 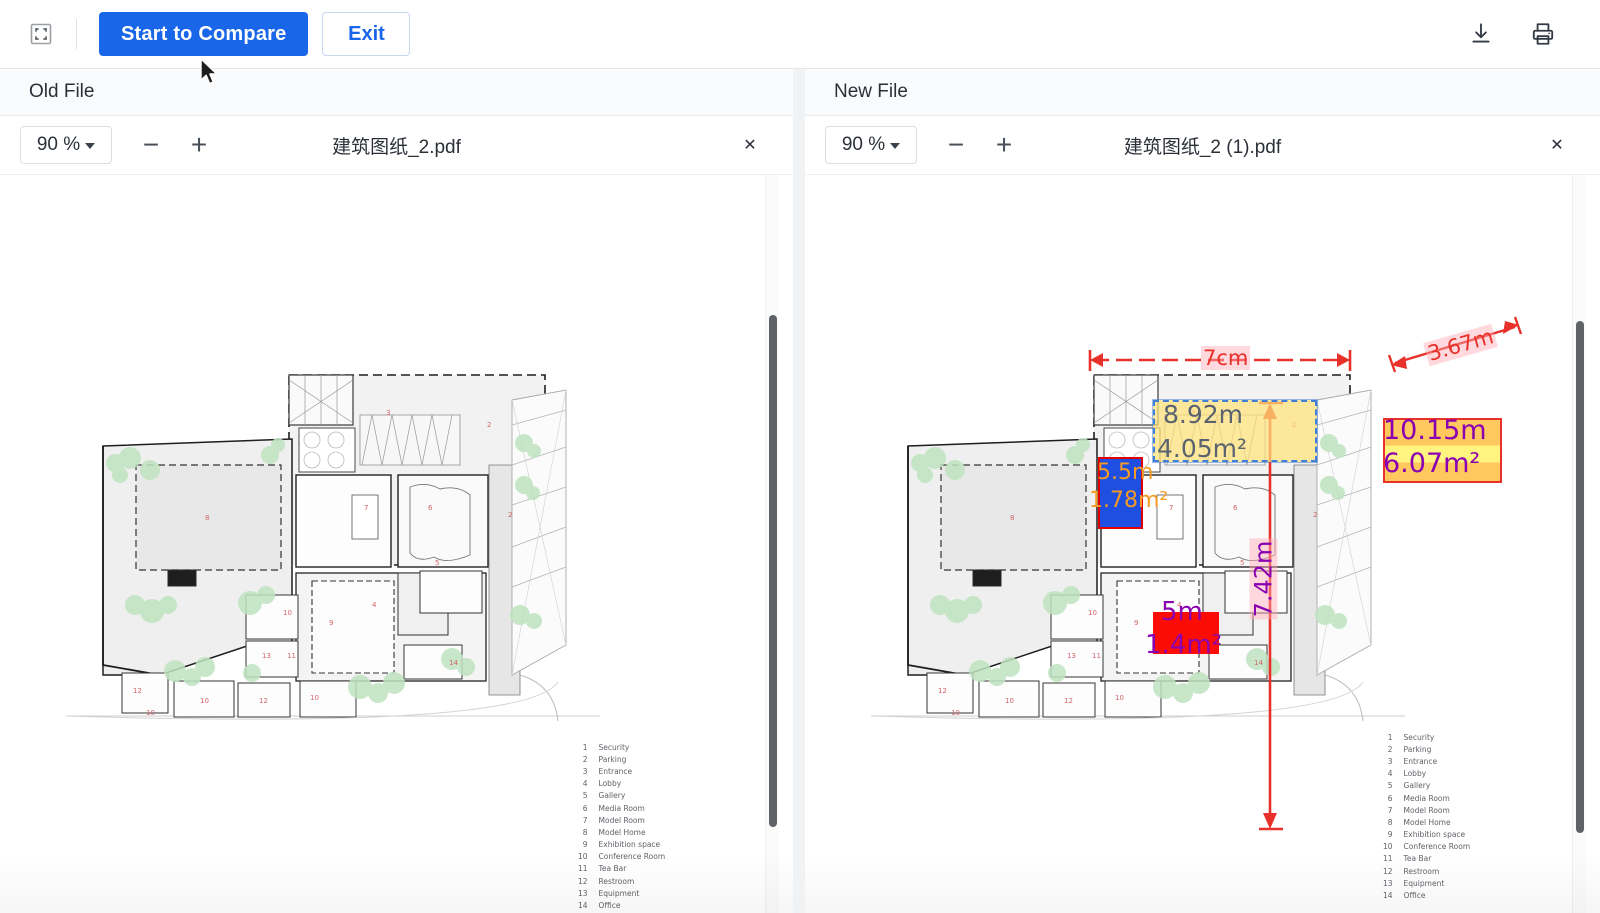 I want to click on legend-row: 7 Model Room, so click(x=622, y=820).